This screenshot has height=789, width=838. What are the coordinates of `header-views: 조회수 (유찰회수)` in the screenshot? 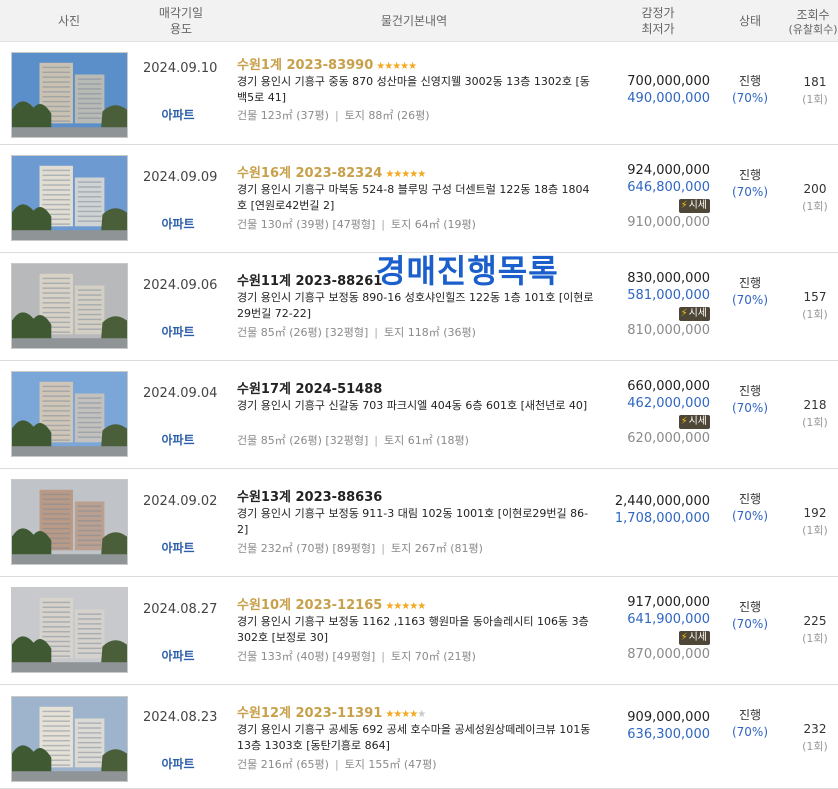 It's located at (813, 21).